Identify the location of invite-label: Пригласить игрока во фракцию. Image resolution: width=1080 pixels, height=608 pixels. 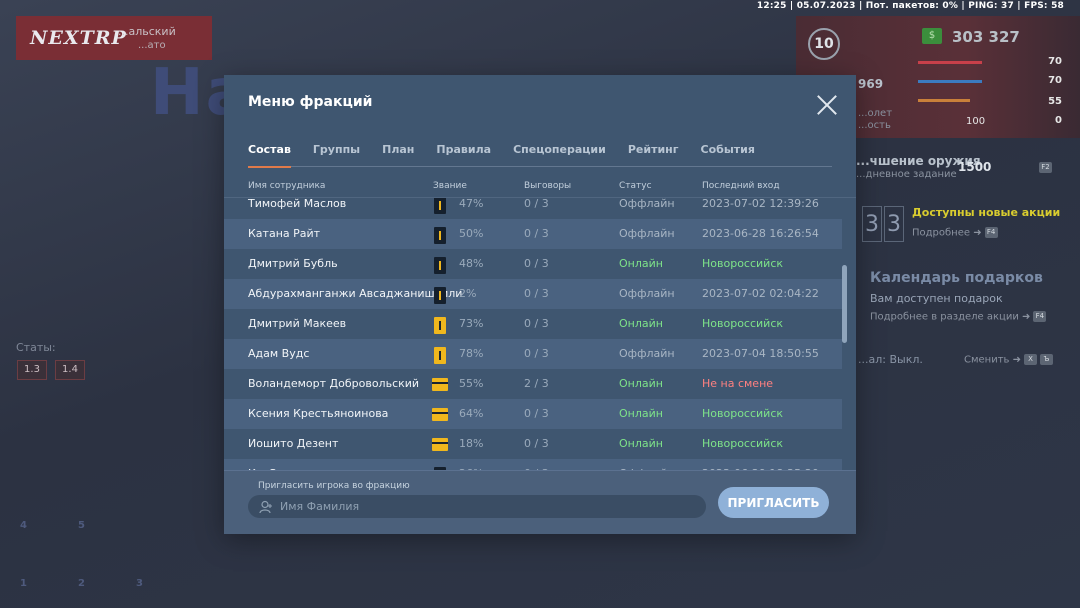
(334, 486).